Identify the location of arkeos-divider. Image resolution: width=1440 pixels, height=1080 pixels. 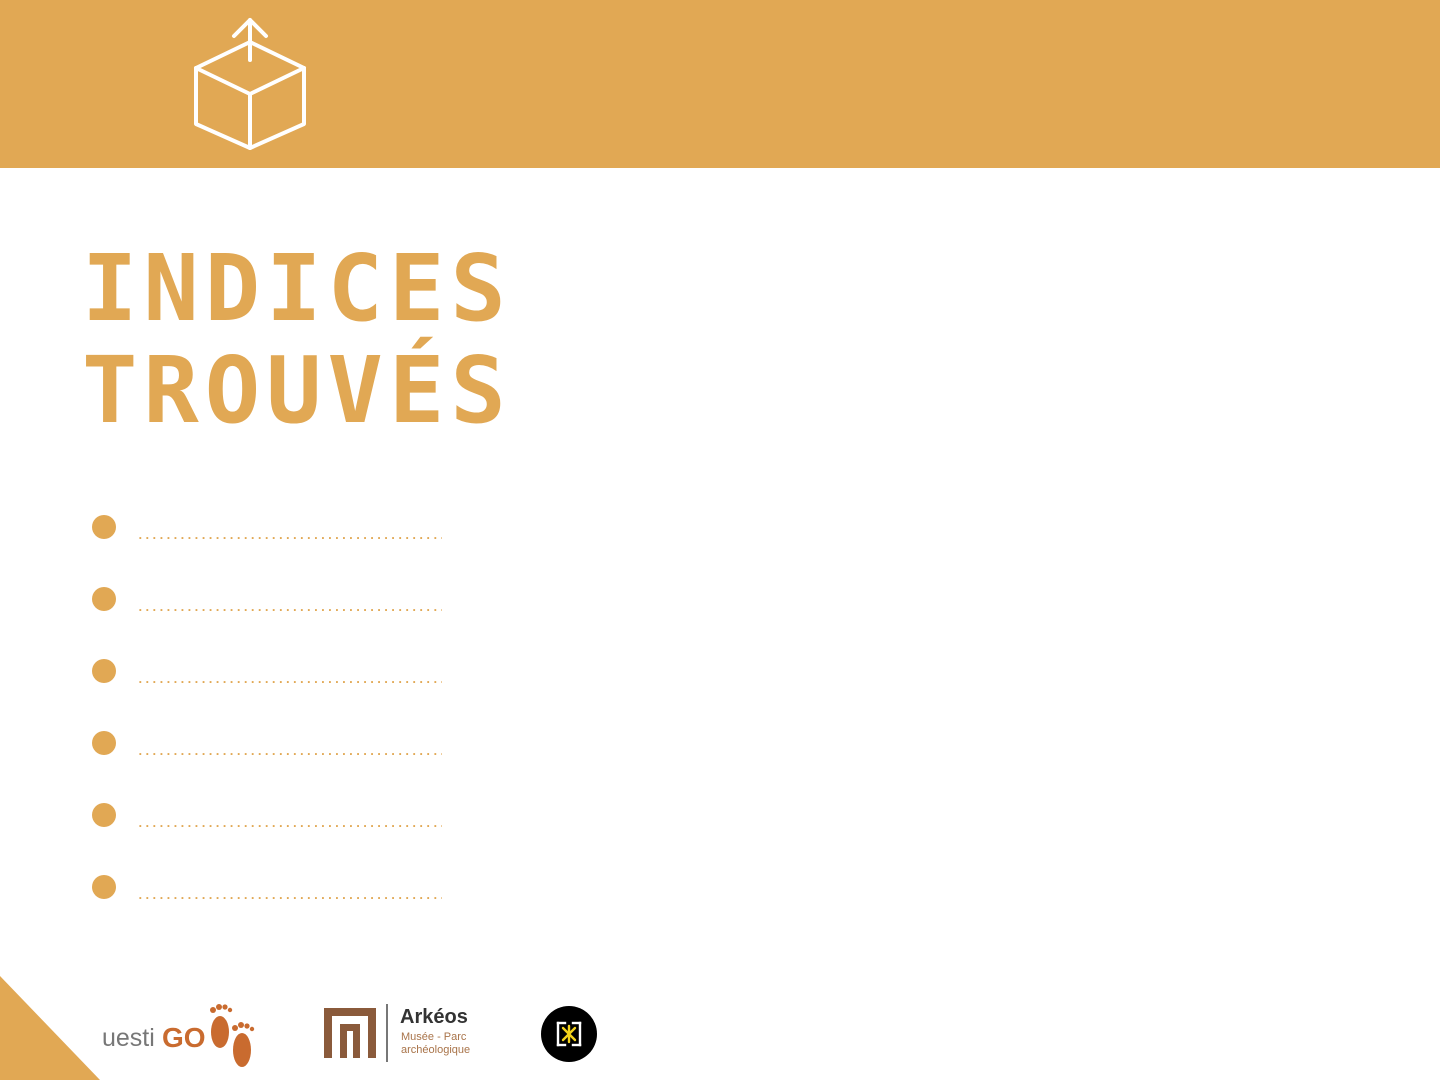
(387, 1033).